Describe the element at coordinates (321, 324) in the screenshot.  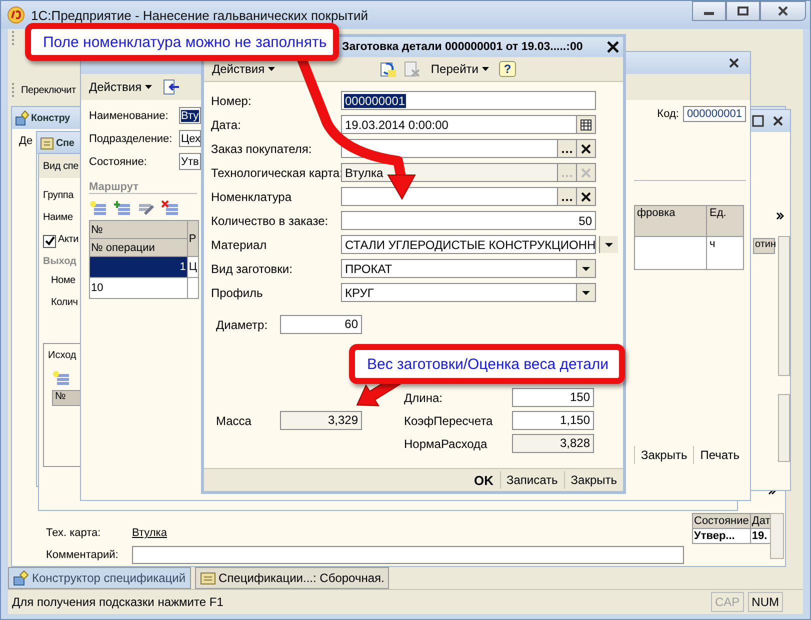
I see `input-field: 60` at that location.